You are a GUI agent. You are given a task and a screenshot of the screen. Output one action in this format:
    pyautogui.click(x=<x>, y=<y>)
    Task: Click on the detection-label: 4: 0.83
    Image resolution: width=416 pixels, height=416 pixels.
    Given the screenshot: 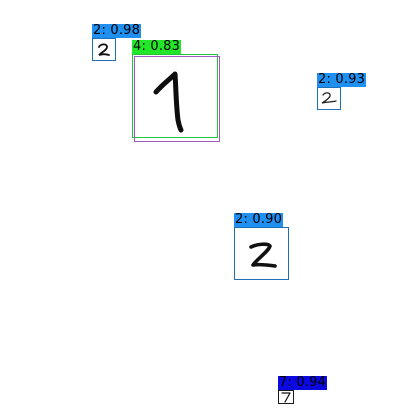 What is the action you would take?
    pyautogui.click(x=157, y=46)
    